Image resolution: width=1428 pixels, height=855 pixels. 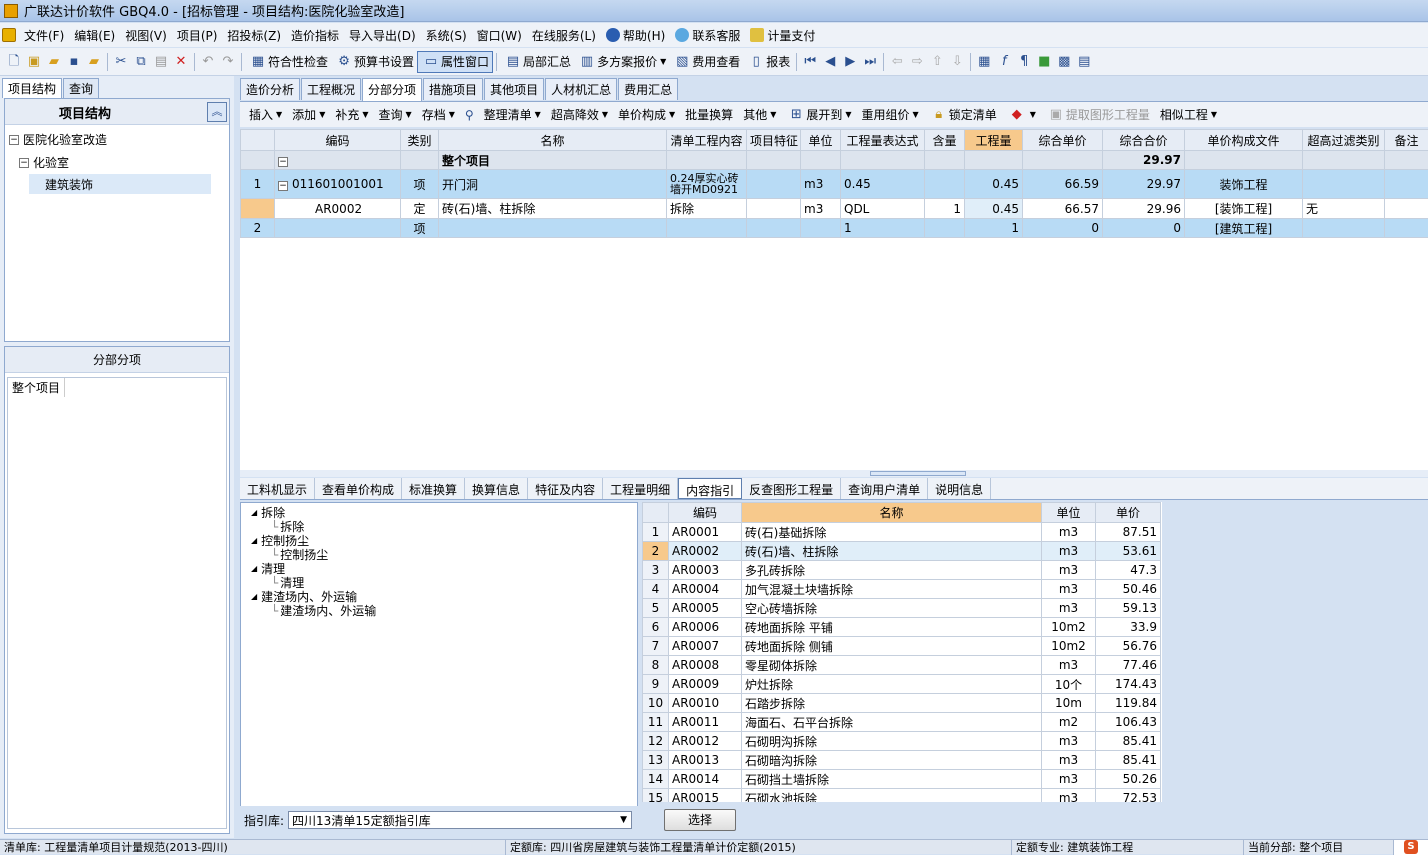 I want to click on col-header-feature: 项目特征, so click(x=774, y=140).